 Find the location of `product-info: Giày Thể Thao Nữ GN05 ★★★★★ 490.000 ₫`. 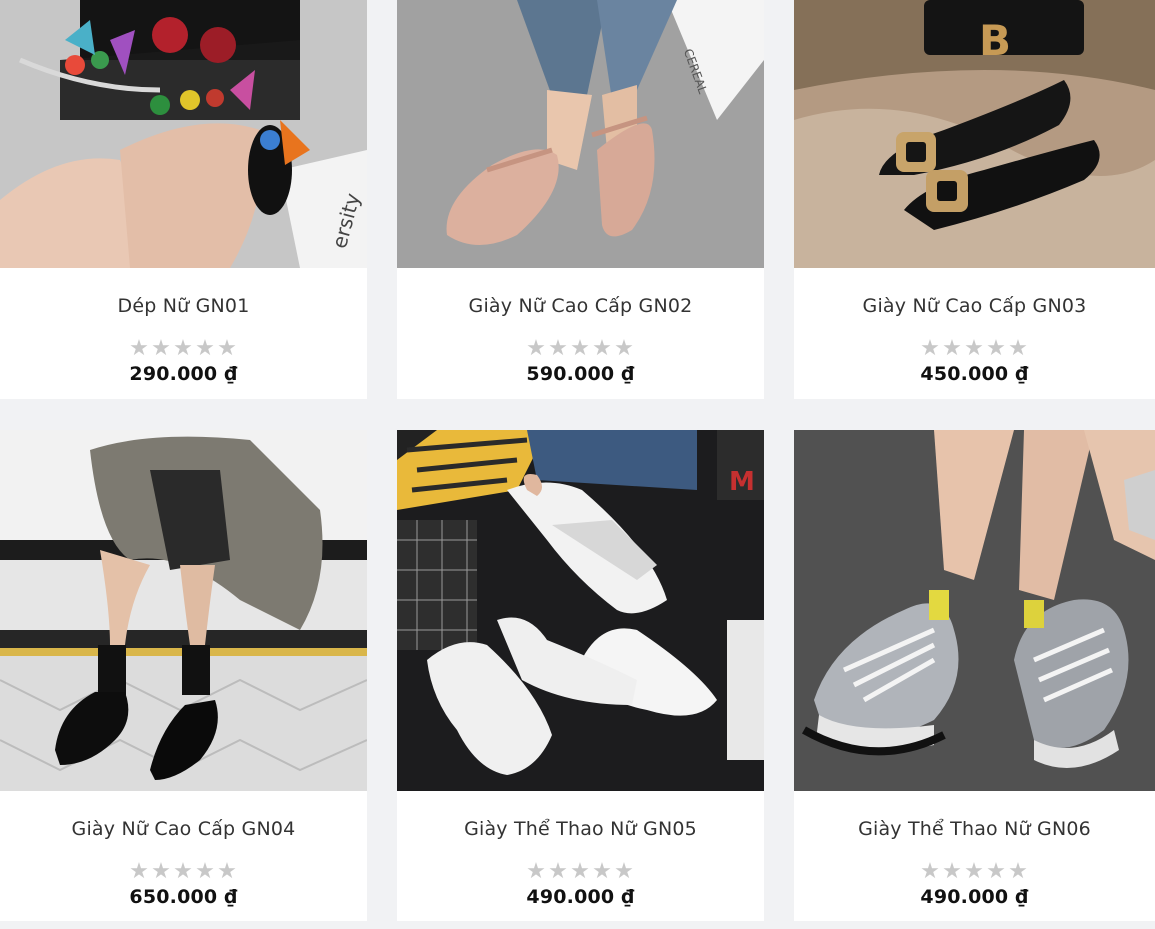

product-info: Giày Thể Thao Nữ GN05 ★★★★★ 490.000 ₫ is located at coordinates (580, 849).